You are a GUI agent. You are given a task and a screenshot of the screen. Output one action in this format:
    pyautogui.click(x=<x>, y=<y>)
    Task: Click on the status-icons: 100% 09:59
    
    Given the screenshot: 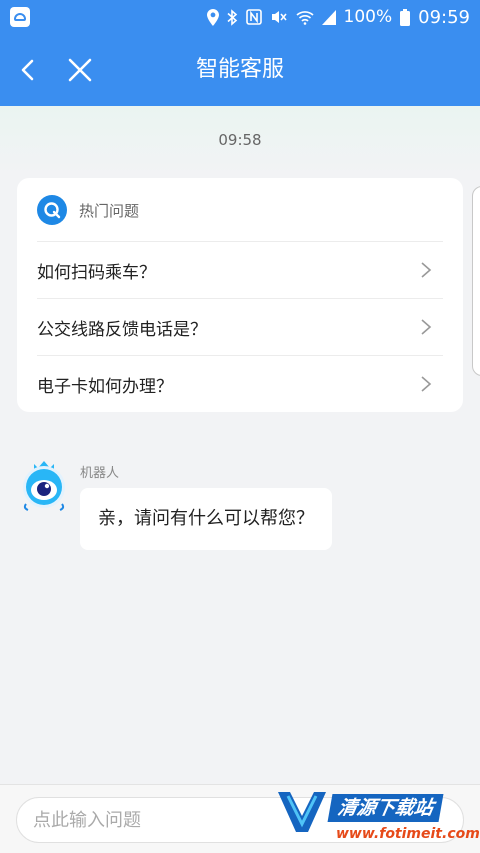 What is the action you would take?
    pyautogui.click(x=338, y=17)
    